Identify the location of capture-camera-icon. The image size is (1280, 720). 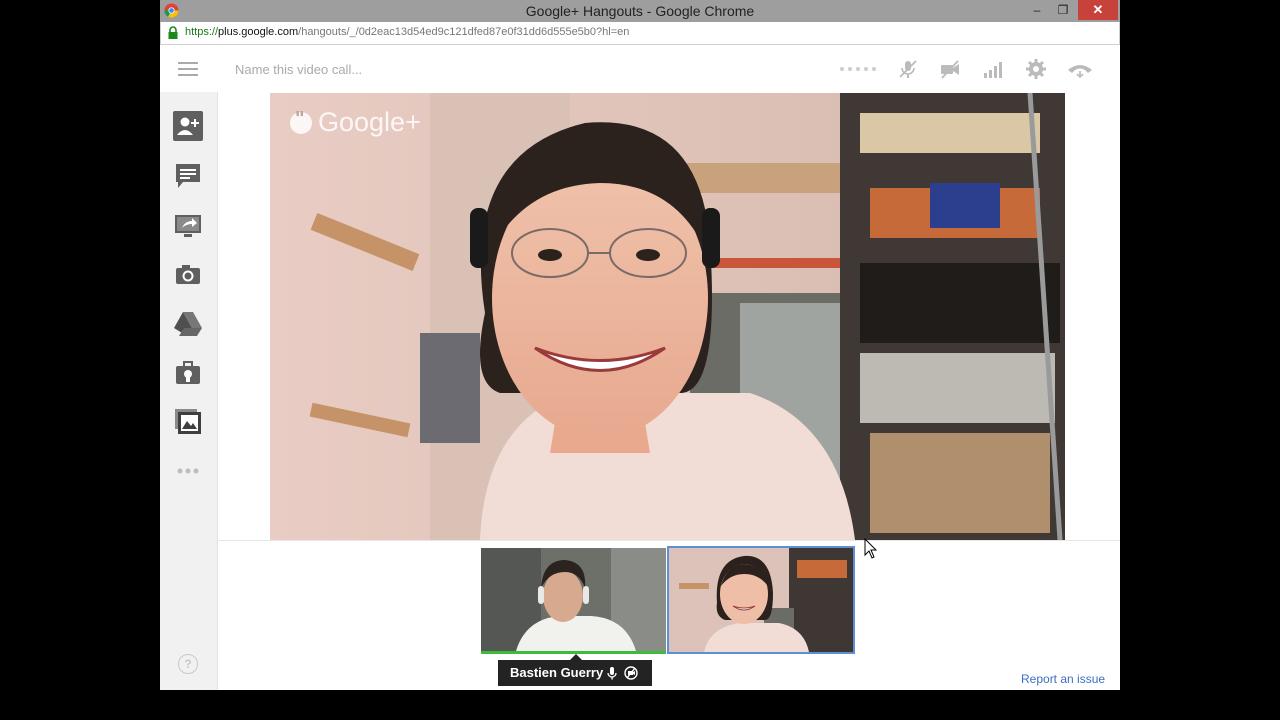
(188, 274).